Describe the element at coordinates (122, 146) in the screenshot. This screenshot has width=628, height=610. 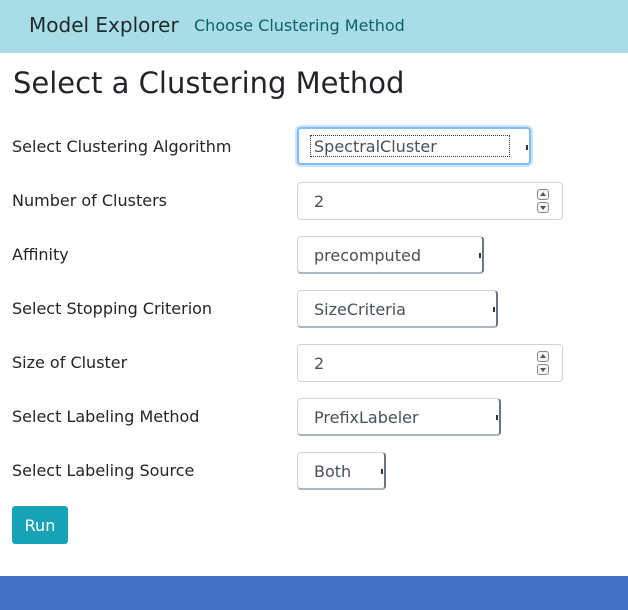
I see `algorithm-label: Select Clustering Algorithm` at that location.